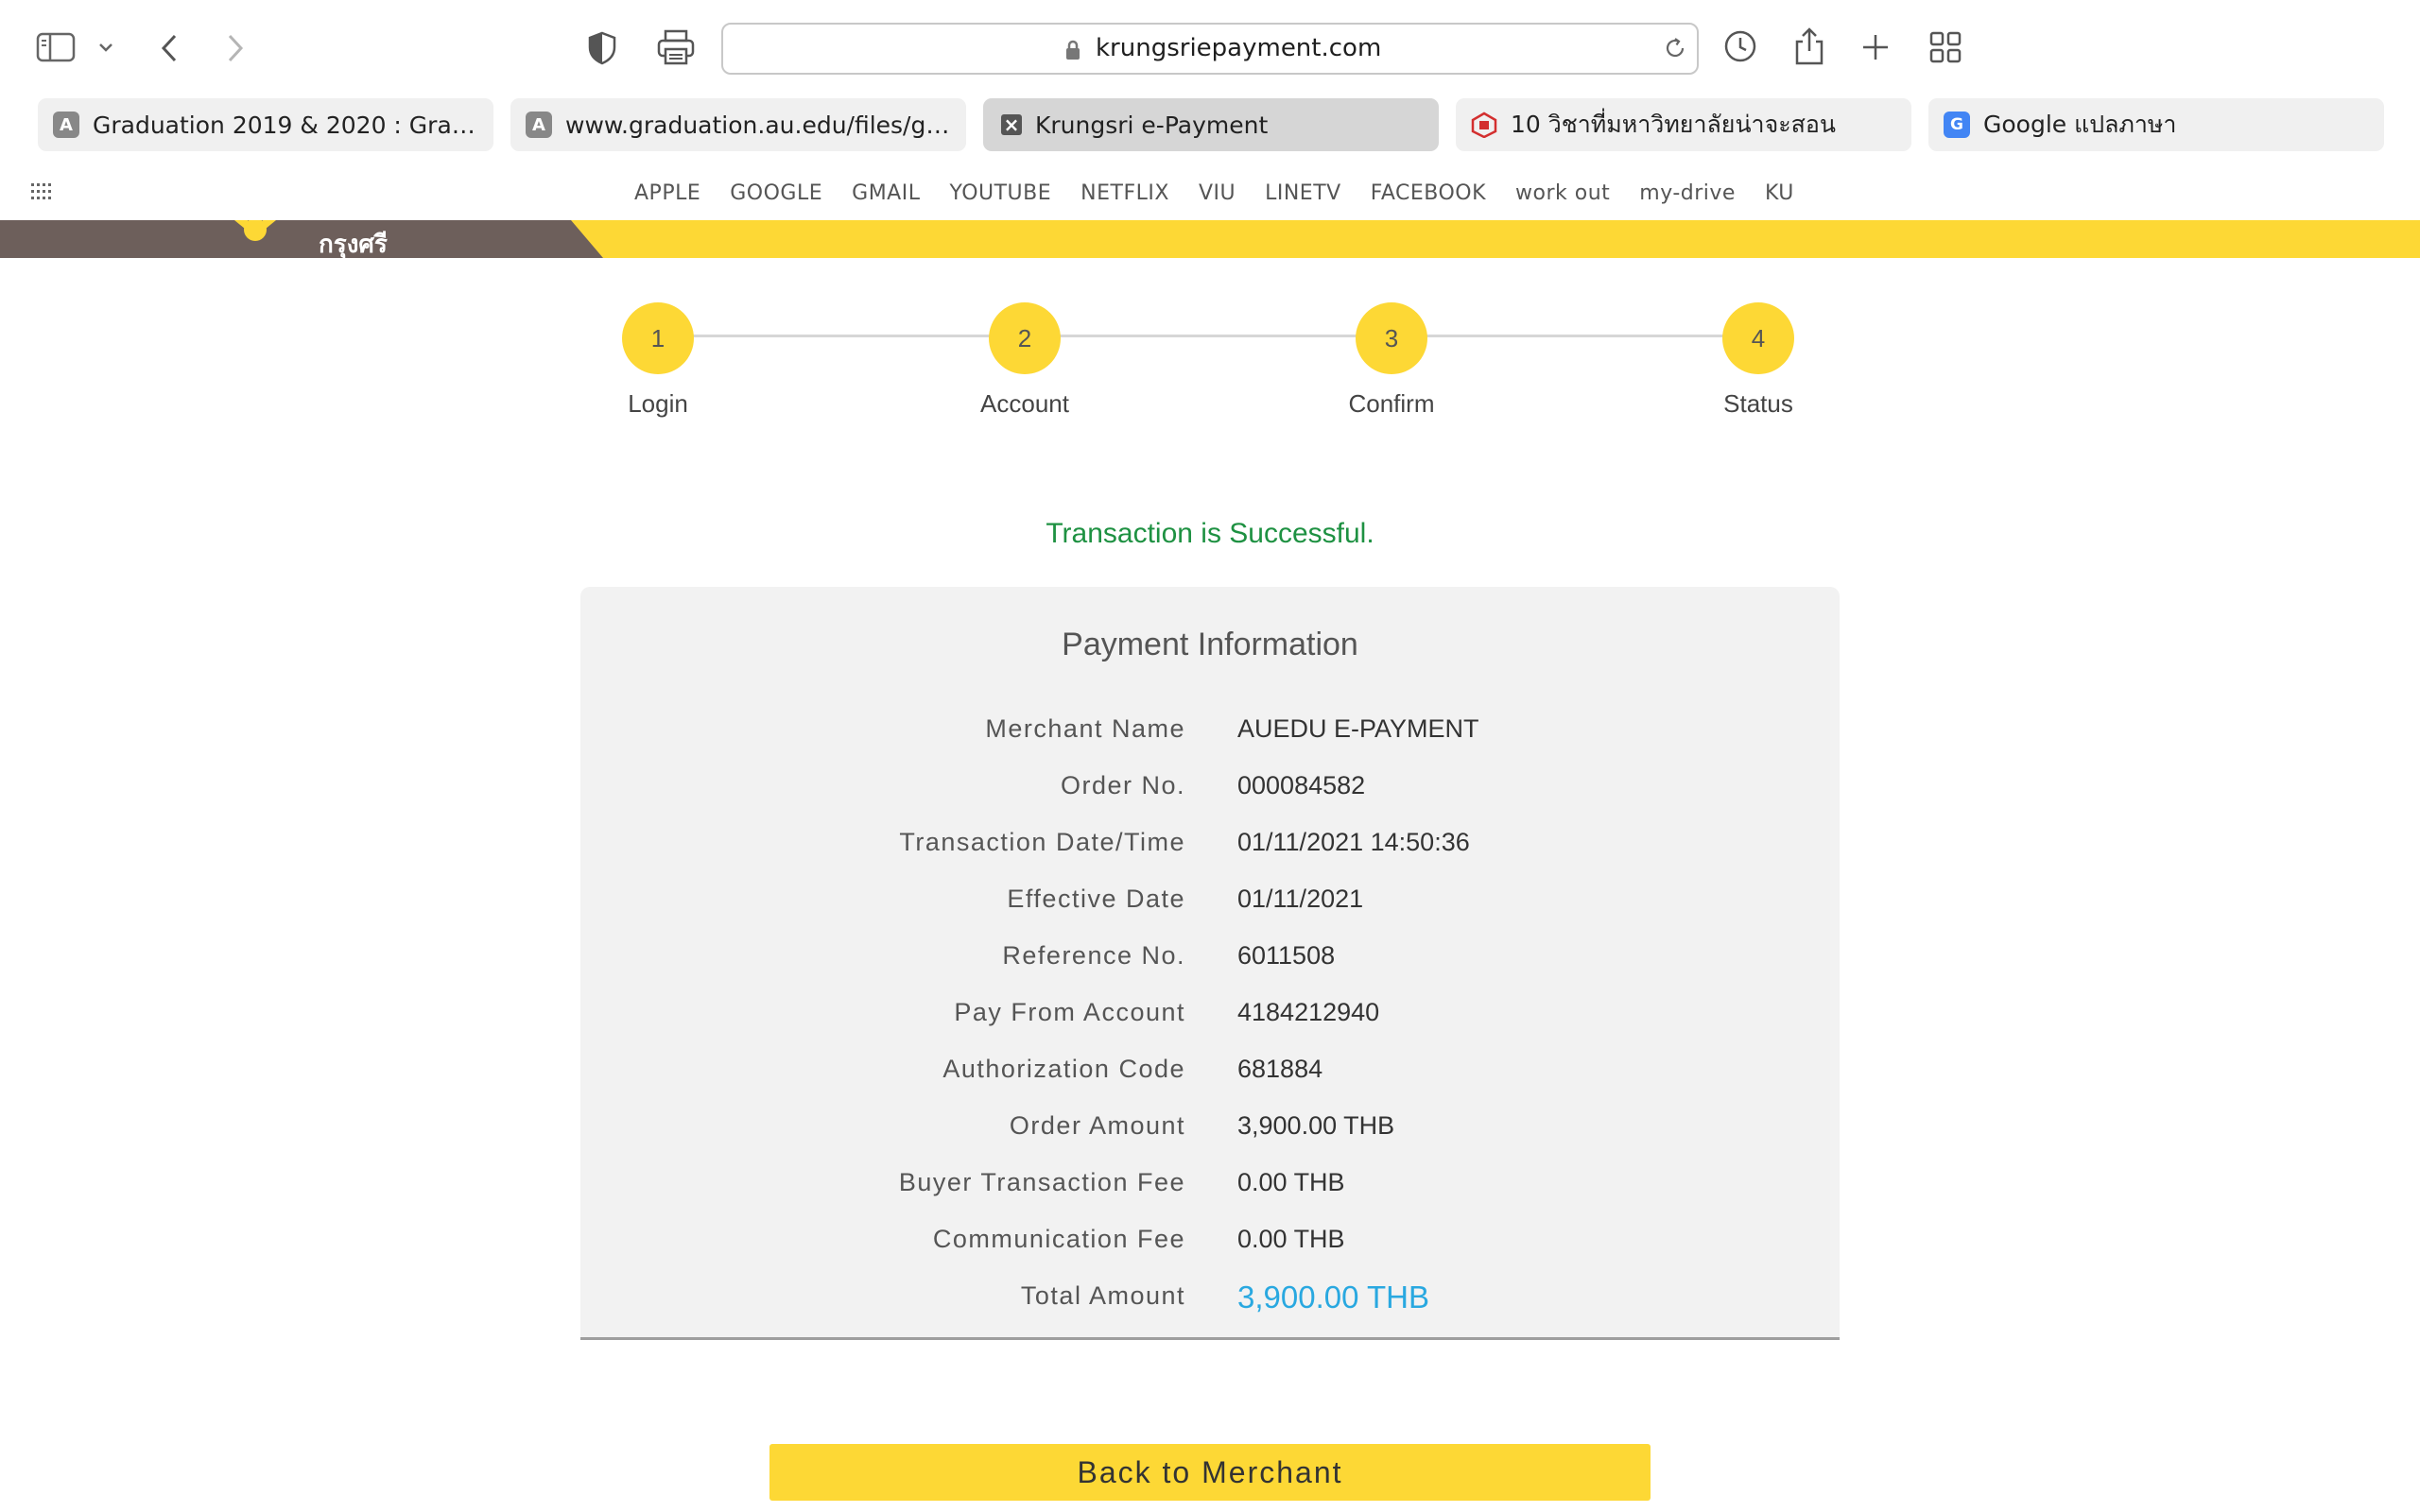 Image resolution: width=2420 pixels, height=1512 pixels. I want to click on bank-header-banner: กรุงศรี, so click(1210, 239).